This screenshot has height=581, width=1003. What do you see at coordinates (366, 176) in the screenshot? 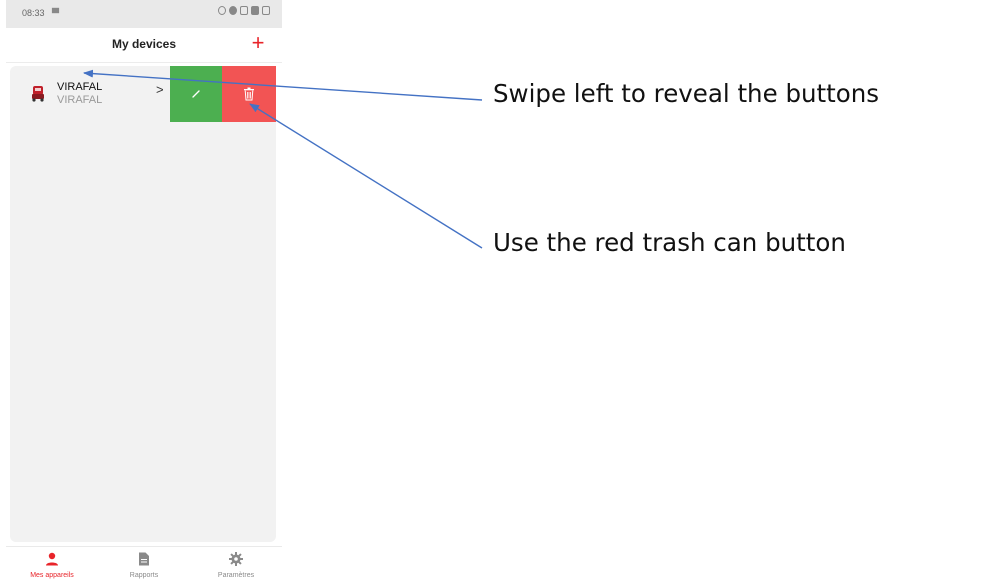
I see `arrow-to-trash-button` at bounding box center [366, 176].